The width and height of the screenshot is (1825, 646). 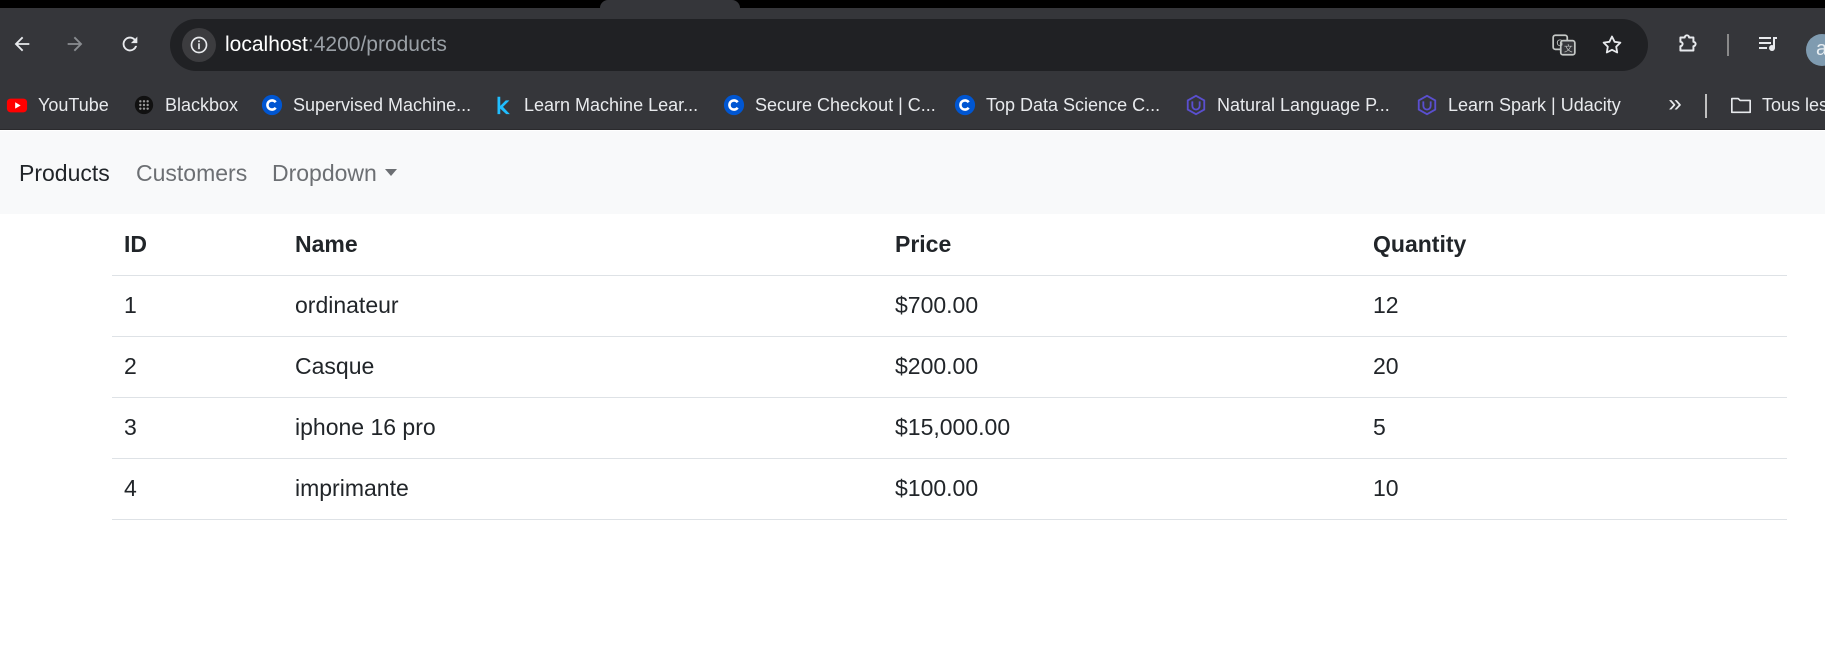 I want to click on table-header-row: ID Name Price Quantity, so click(x=949, y=245).